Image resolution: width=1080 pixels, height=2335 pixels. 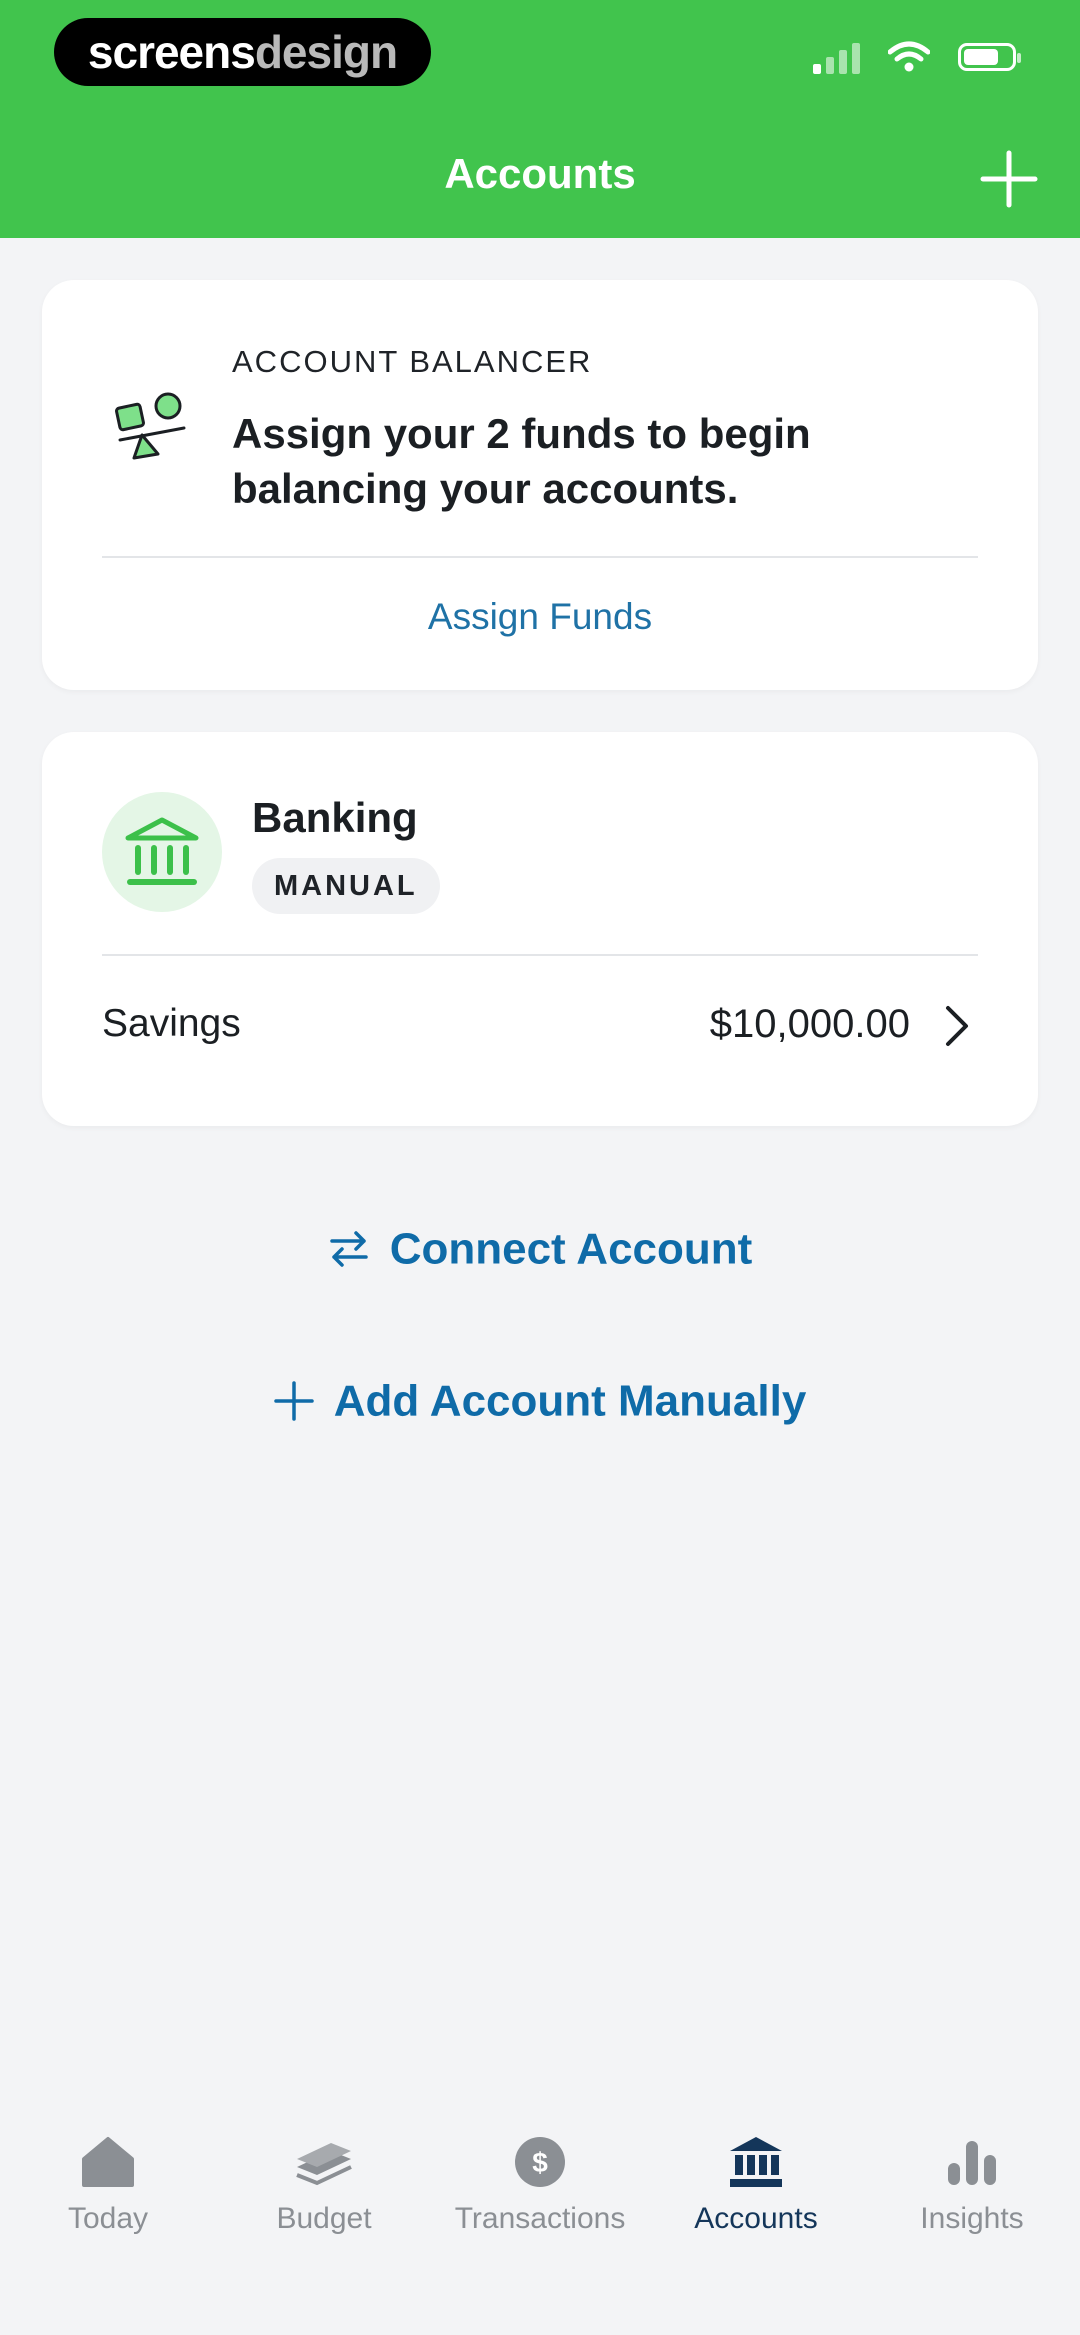 I want to click on add-account-manually-button: Add Account Manually, so click(x=540, y=1400).